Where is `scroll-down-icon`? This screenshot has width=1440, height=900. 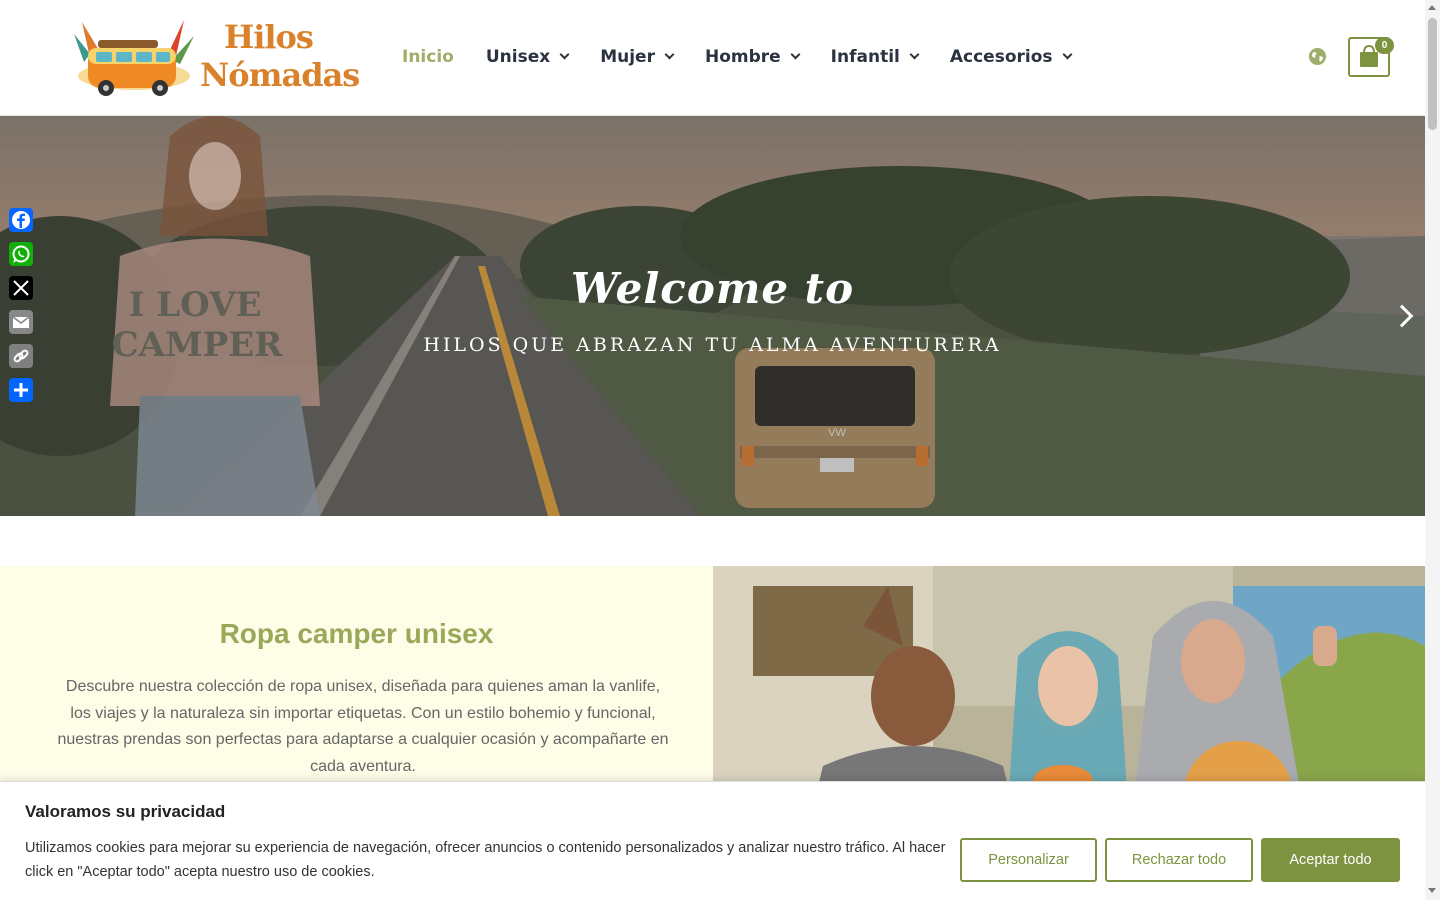
scroll-down-icon is located at coordinates (1432, 890).